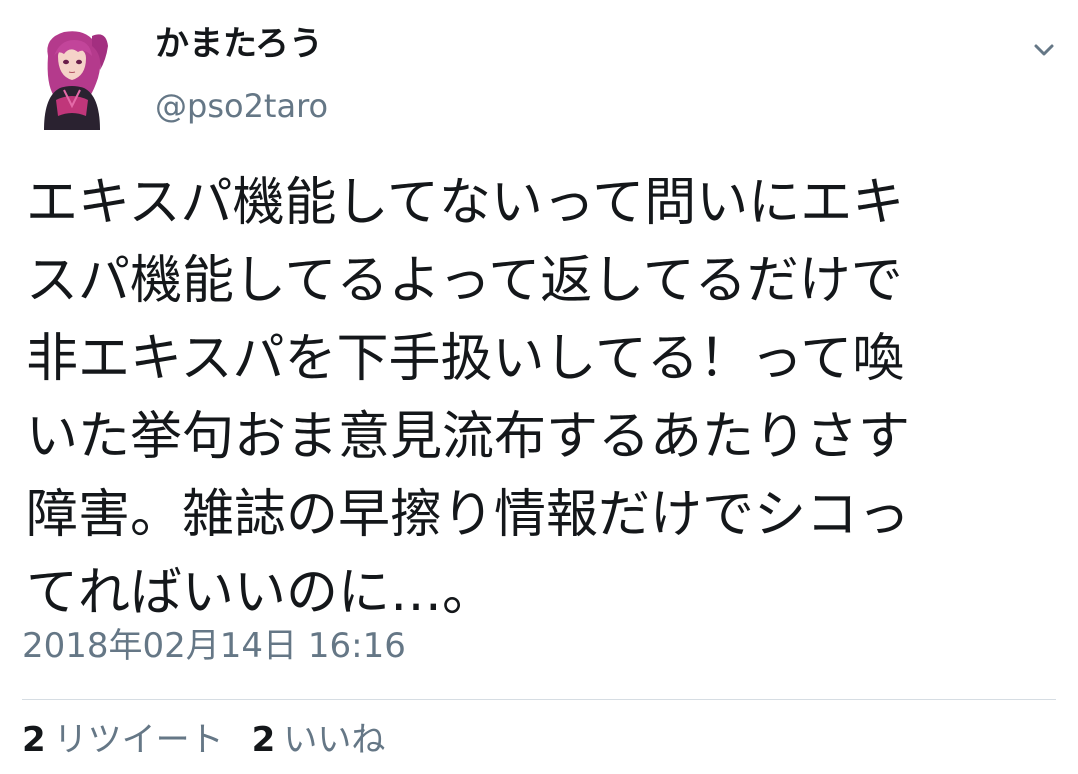 The height and width of the screenshot is (774, 1078). Describe the element at coordinates (334, 740) in the screenshot. I see `like-label: いいね` at that location.